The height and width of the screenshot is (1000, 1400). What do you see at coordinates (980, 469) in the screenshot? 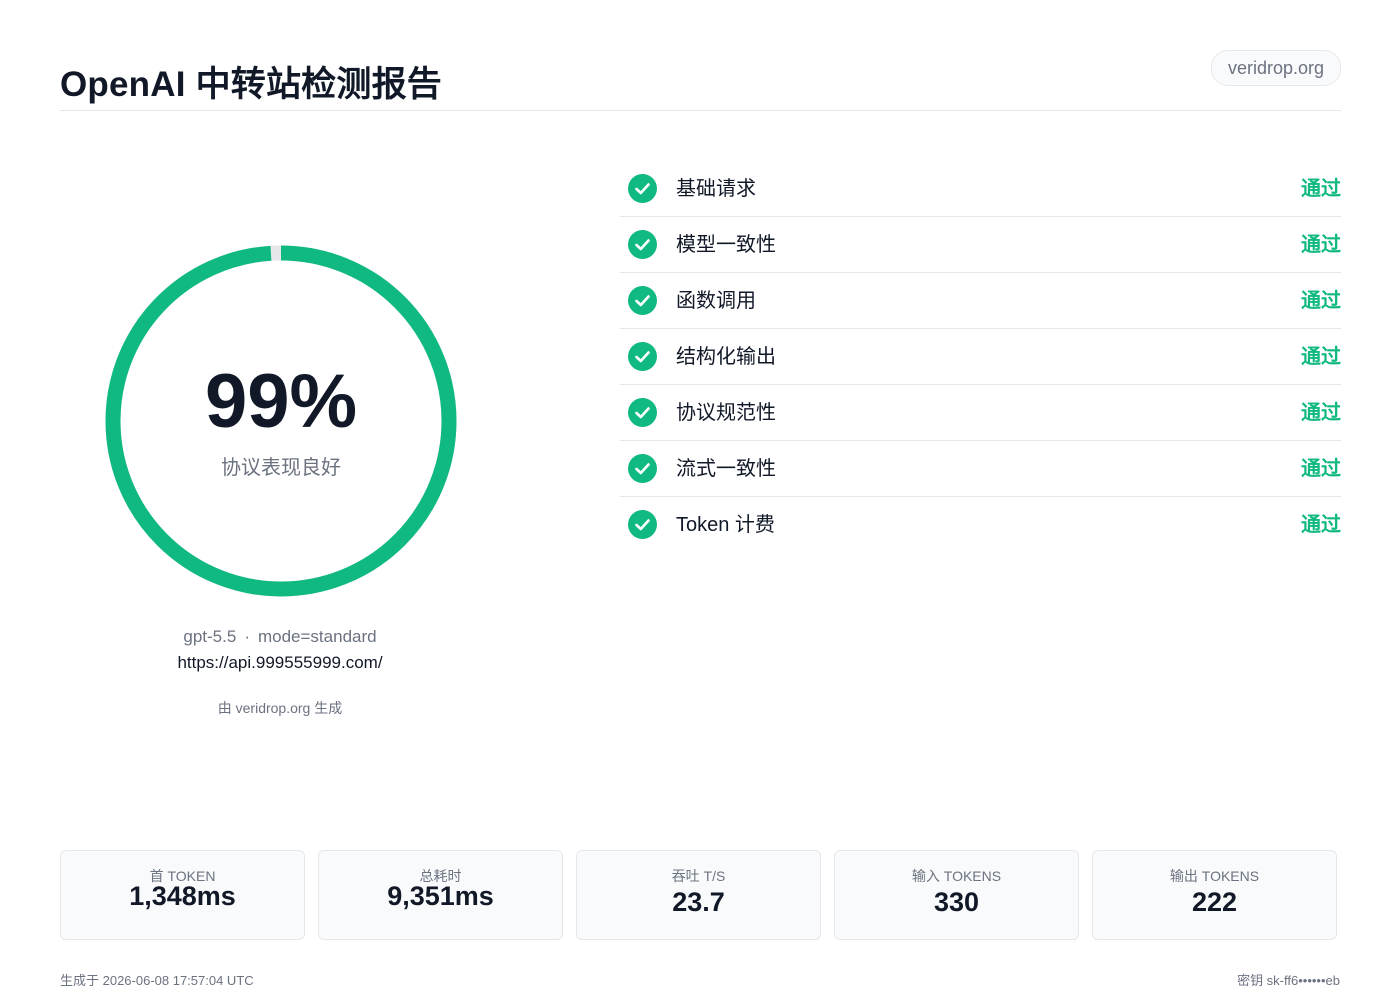
I see `check-row: 流式一致性 通过` at bounding box center [980, 469].